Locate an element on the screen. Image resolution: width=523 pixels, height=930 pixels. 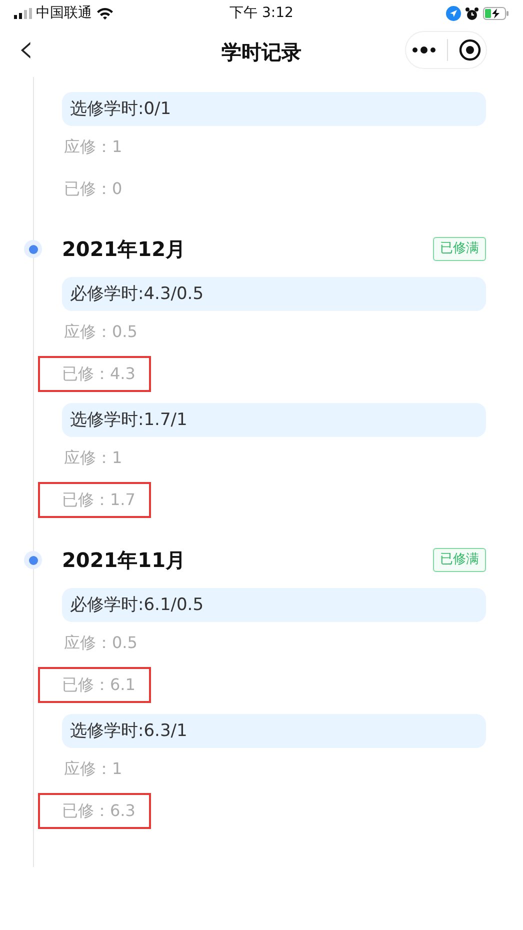
hours-summary: 选修学时:6.3/1 is located at coordinates (274, 731).